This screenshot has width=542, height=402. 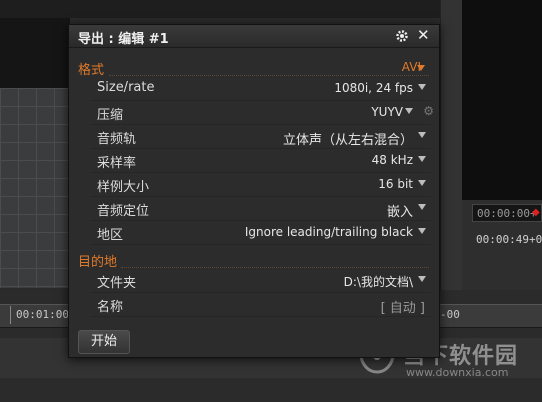 What do you see at coordinates (110, 115) in the screenshot?
I see `setting-label: 压缩` at bounding box center [110, 115].